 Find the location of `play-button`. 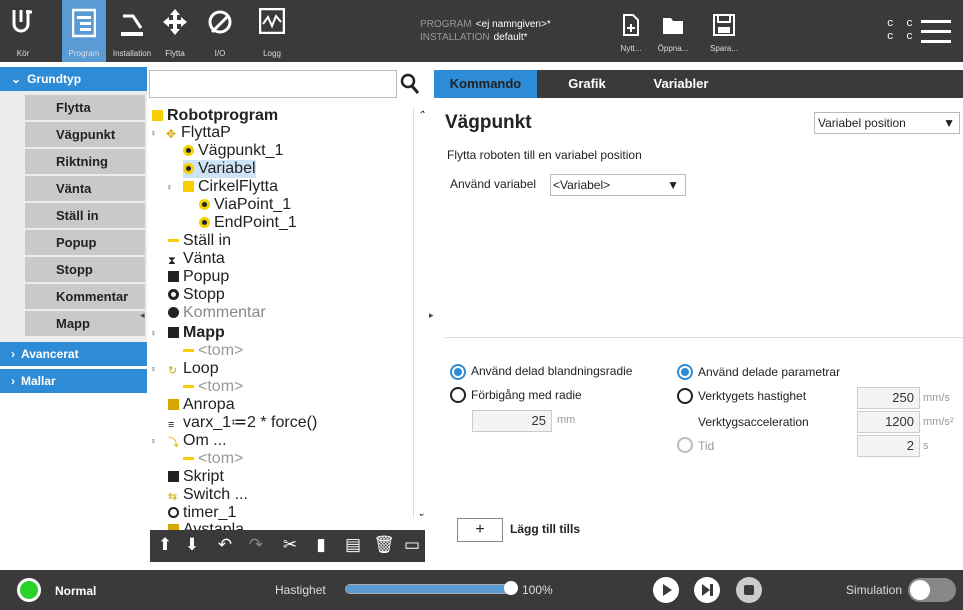

play-button is located at coordinates (666, 590).